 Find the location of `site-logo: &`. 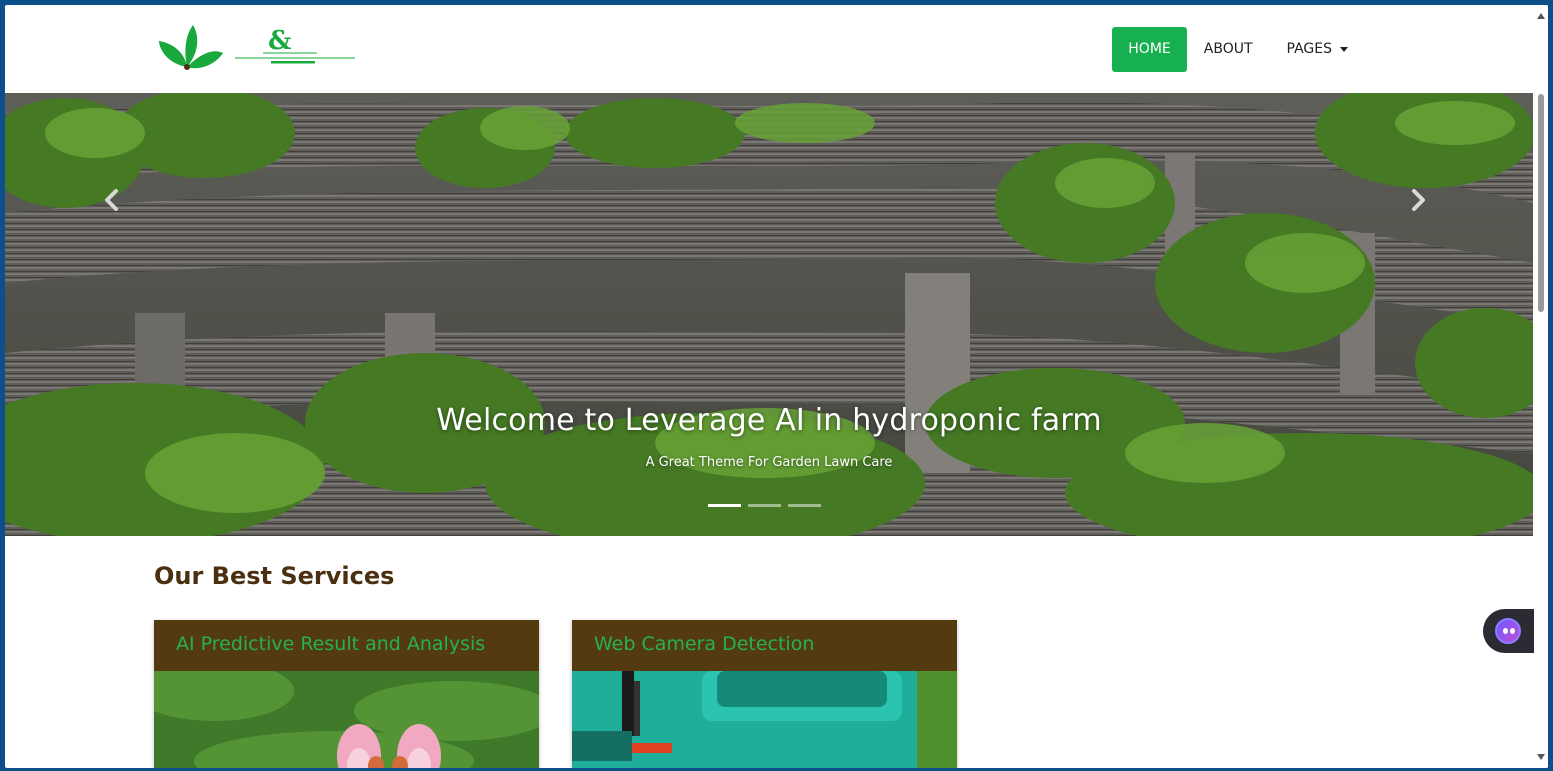

site-logo: & is located at coordinates (256, 45).